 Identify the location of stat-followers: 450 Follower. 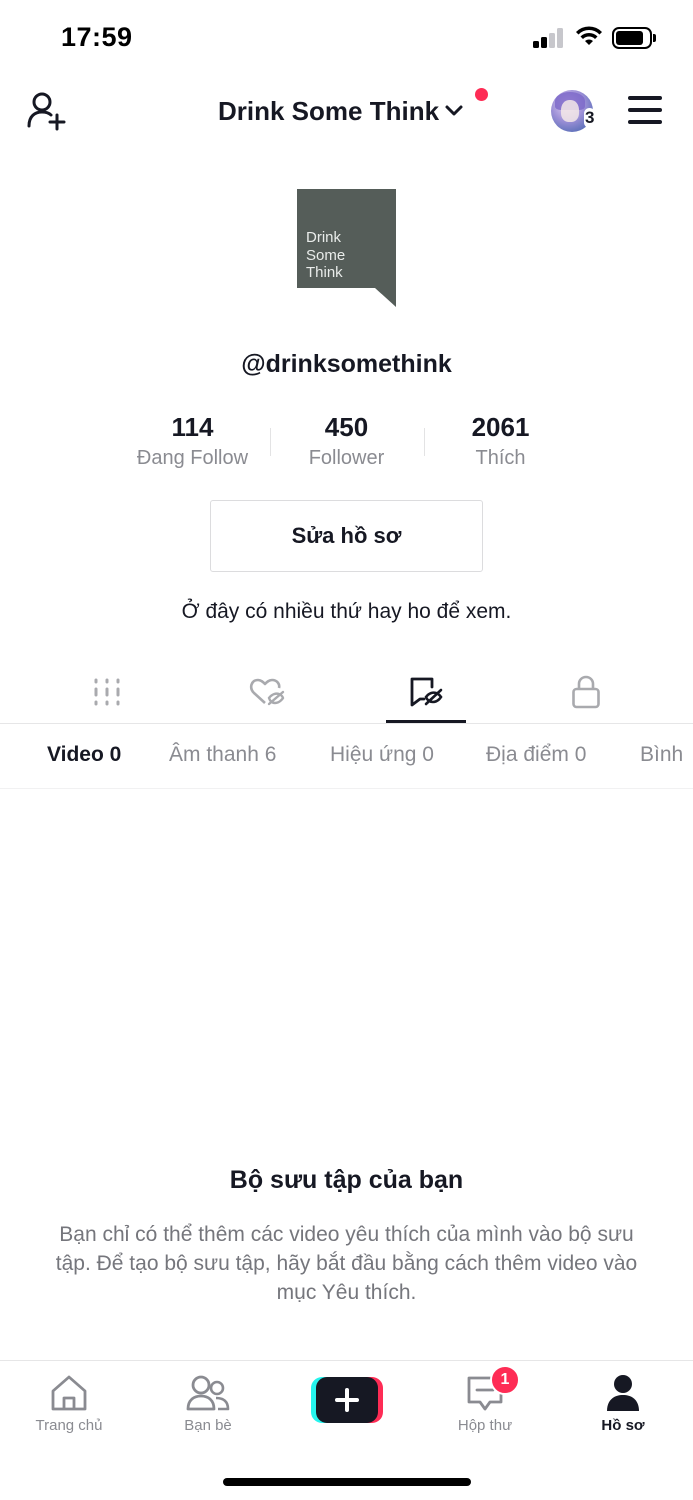
(346, 441).